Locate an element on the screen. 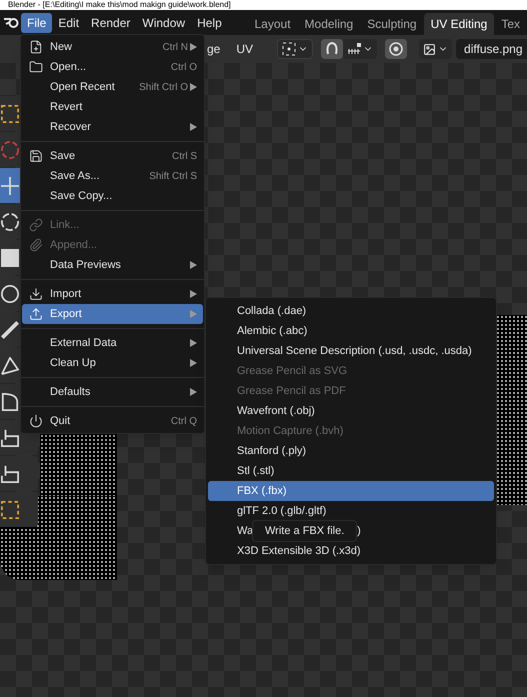 This screenshot has height=697, width=527. menu-item: Stl (.stl) is located at coordinates (351, 471).